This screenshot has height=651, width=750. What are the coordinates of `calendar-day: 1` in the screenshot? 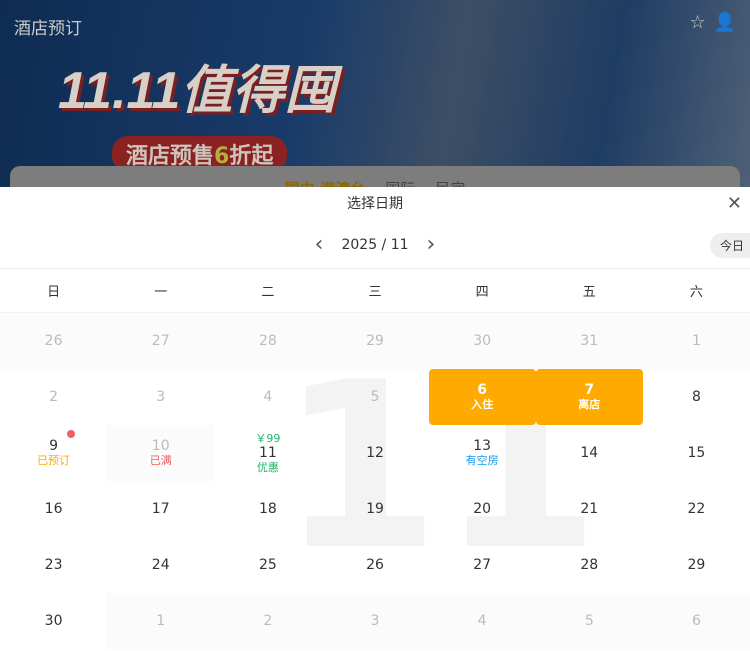 It's located at (696, 341).